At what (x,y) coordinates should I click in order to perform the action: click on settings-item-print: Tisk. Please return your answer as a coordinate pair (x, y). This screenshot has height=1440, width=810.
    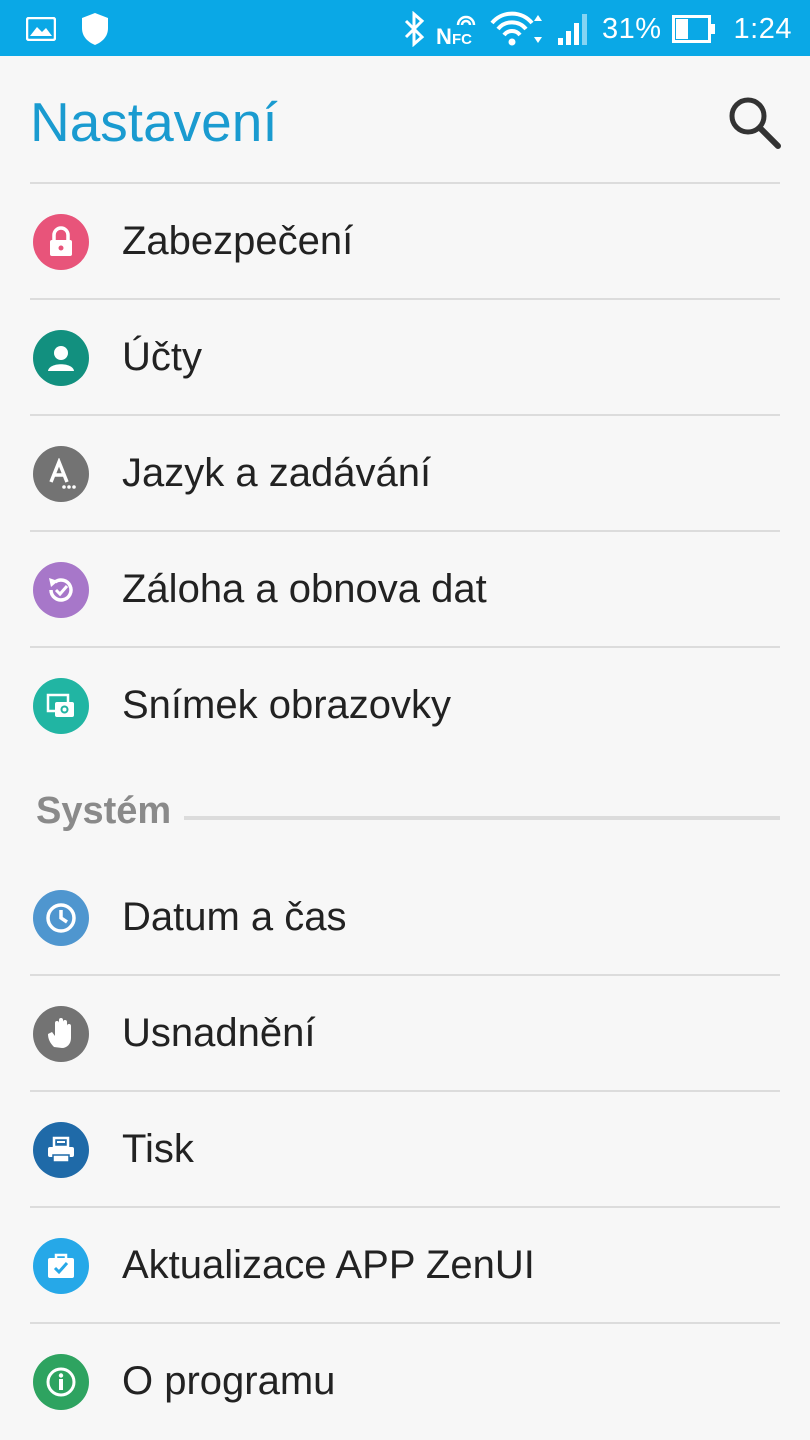
    Looking at the image, I should click on (405, 1148).